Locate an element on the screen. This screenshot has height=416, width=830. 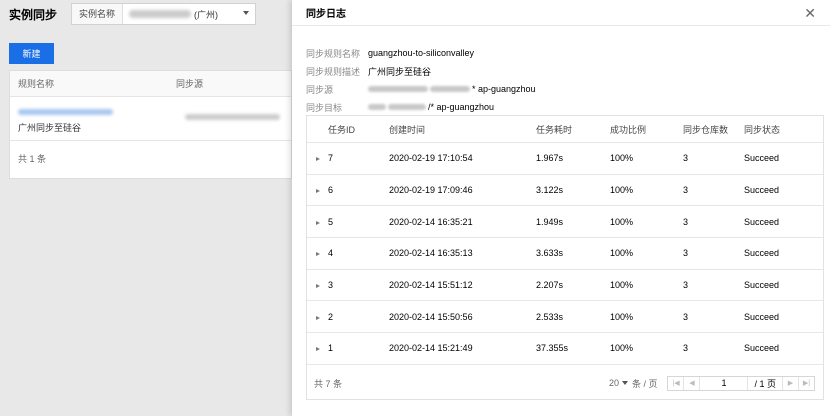
target-redacted is located at coordinates (407, 107).